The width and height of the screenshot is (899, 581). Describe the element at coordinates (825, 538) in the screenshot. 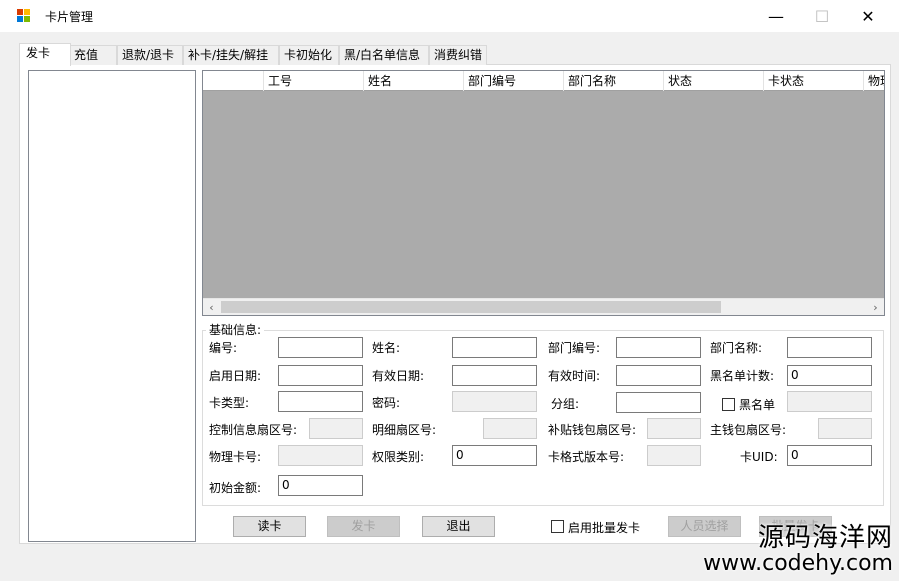

I see `watermark-cn: 源码海洋网` at that location.